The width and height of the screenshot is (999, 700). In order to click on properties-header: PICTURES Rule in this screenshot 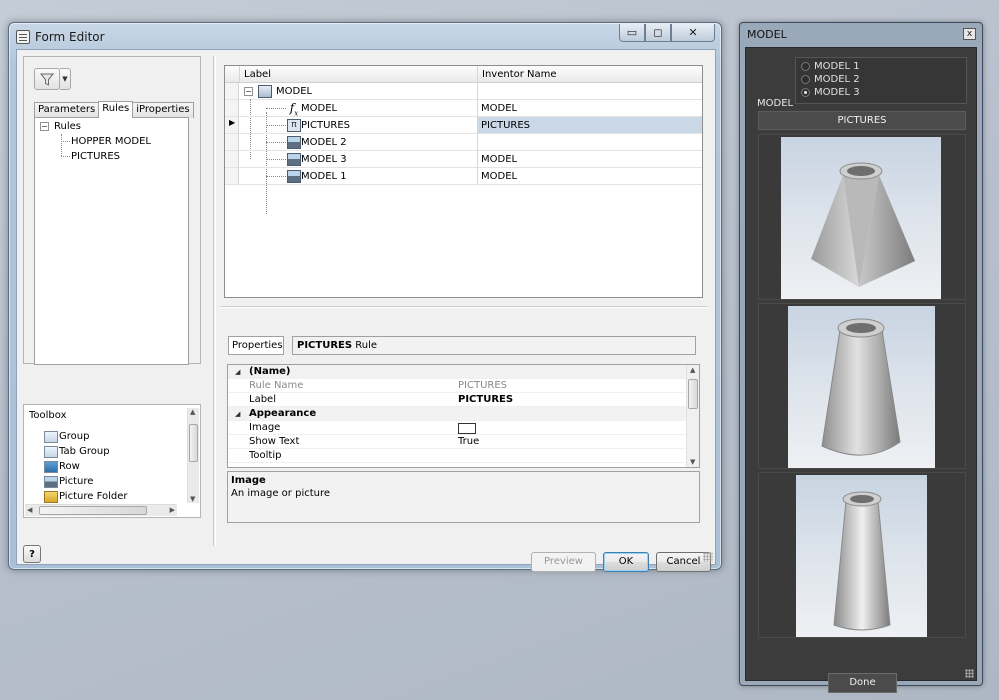, I will do `click(494, 345)`.